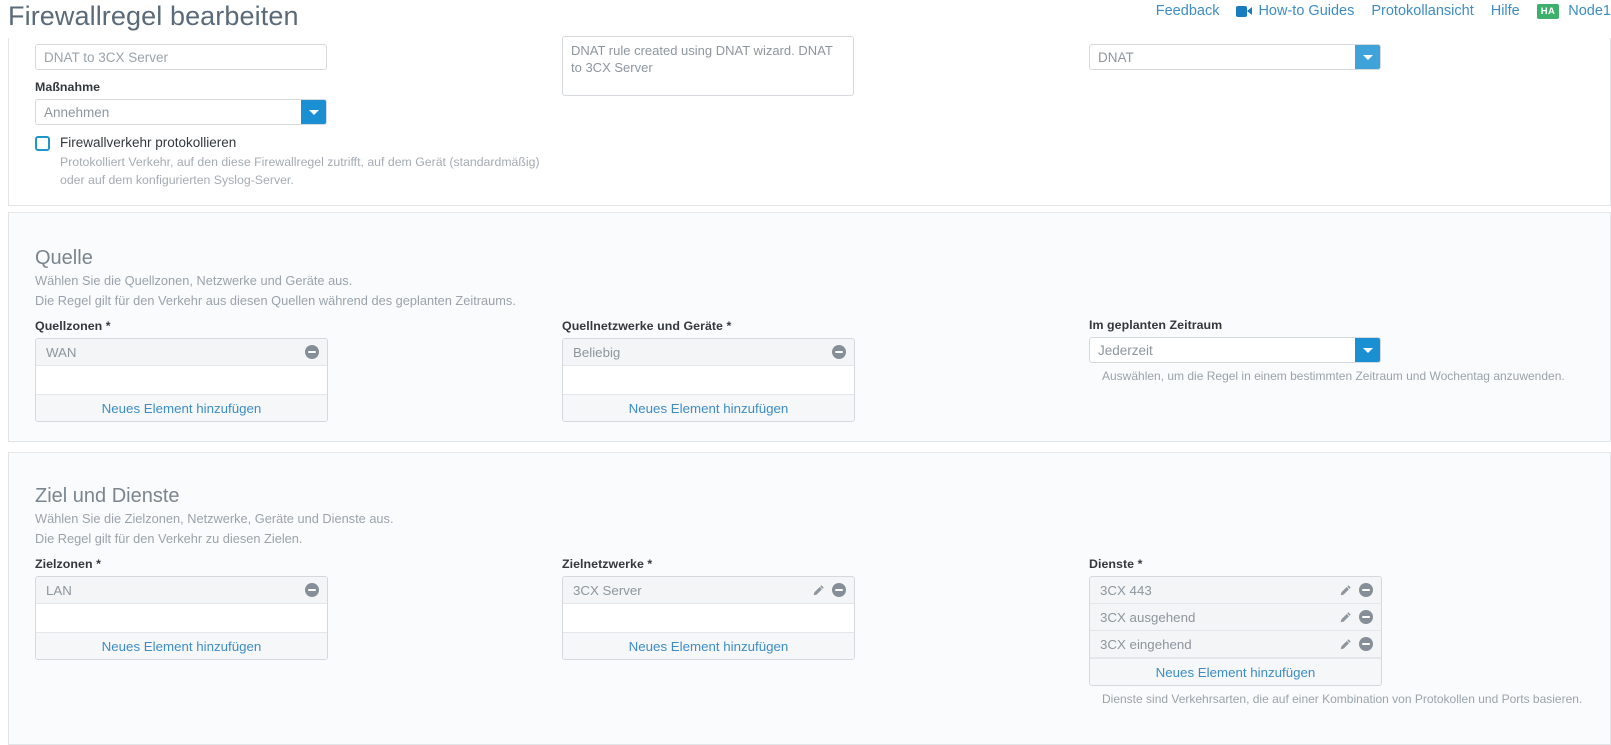 This screenshot has width=1611, height=745. What do you see at coordinates (1235, 590) in the screenshot?
I see `list-item: 3CX 443` at bounding box center [1235, 590].